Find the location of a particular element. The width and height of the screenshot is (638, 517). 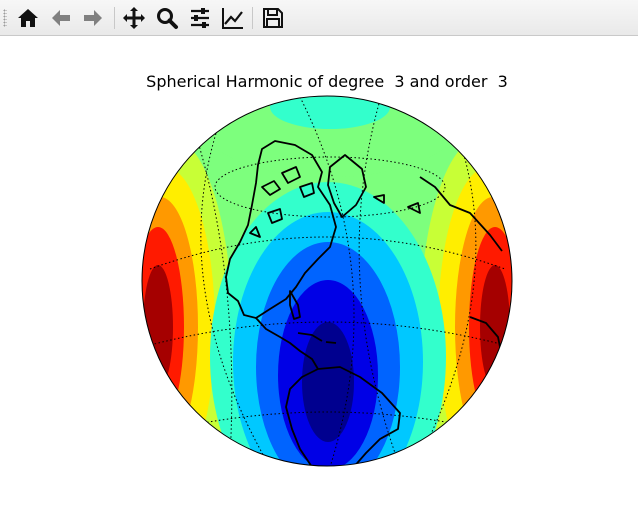

arrow-right-icon is located at coordinates (93, 18).